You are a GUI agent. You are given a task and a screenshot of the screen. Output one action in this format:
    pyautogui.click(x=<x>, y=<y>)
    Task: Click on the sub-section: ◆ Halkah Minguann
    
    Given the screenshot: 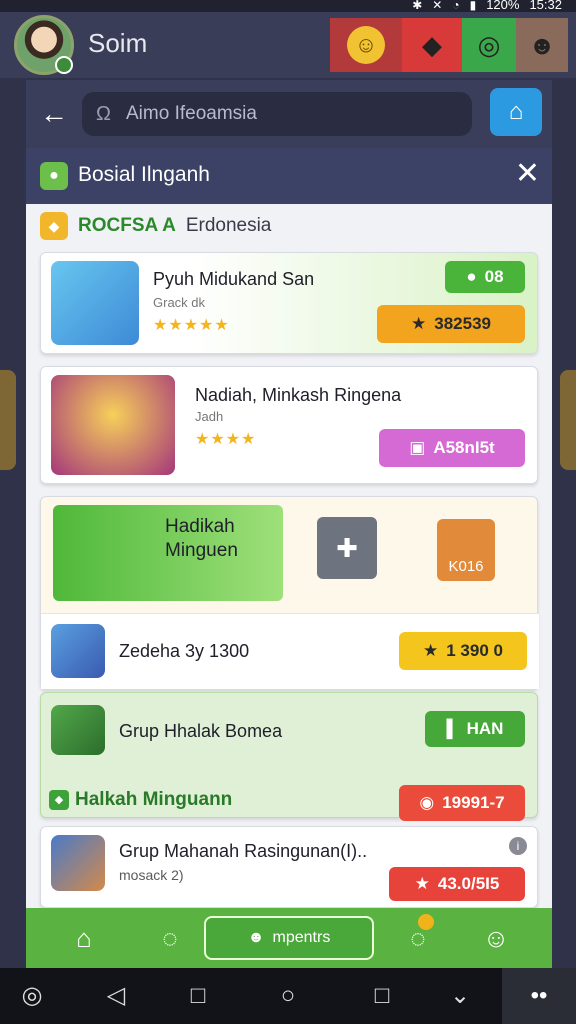 What is the action you would take?
    pyautogui.click(x=140, y=800)
    